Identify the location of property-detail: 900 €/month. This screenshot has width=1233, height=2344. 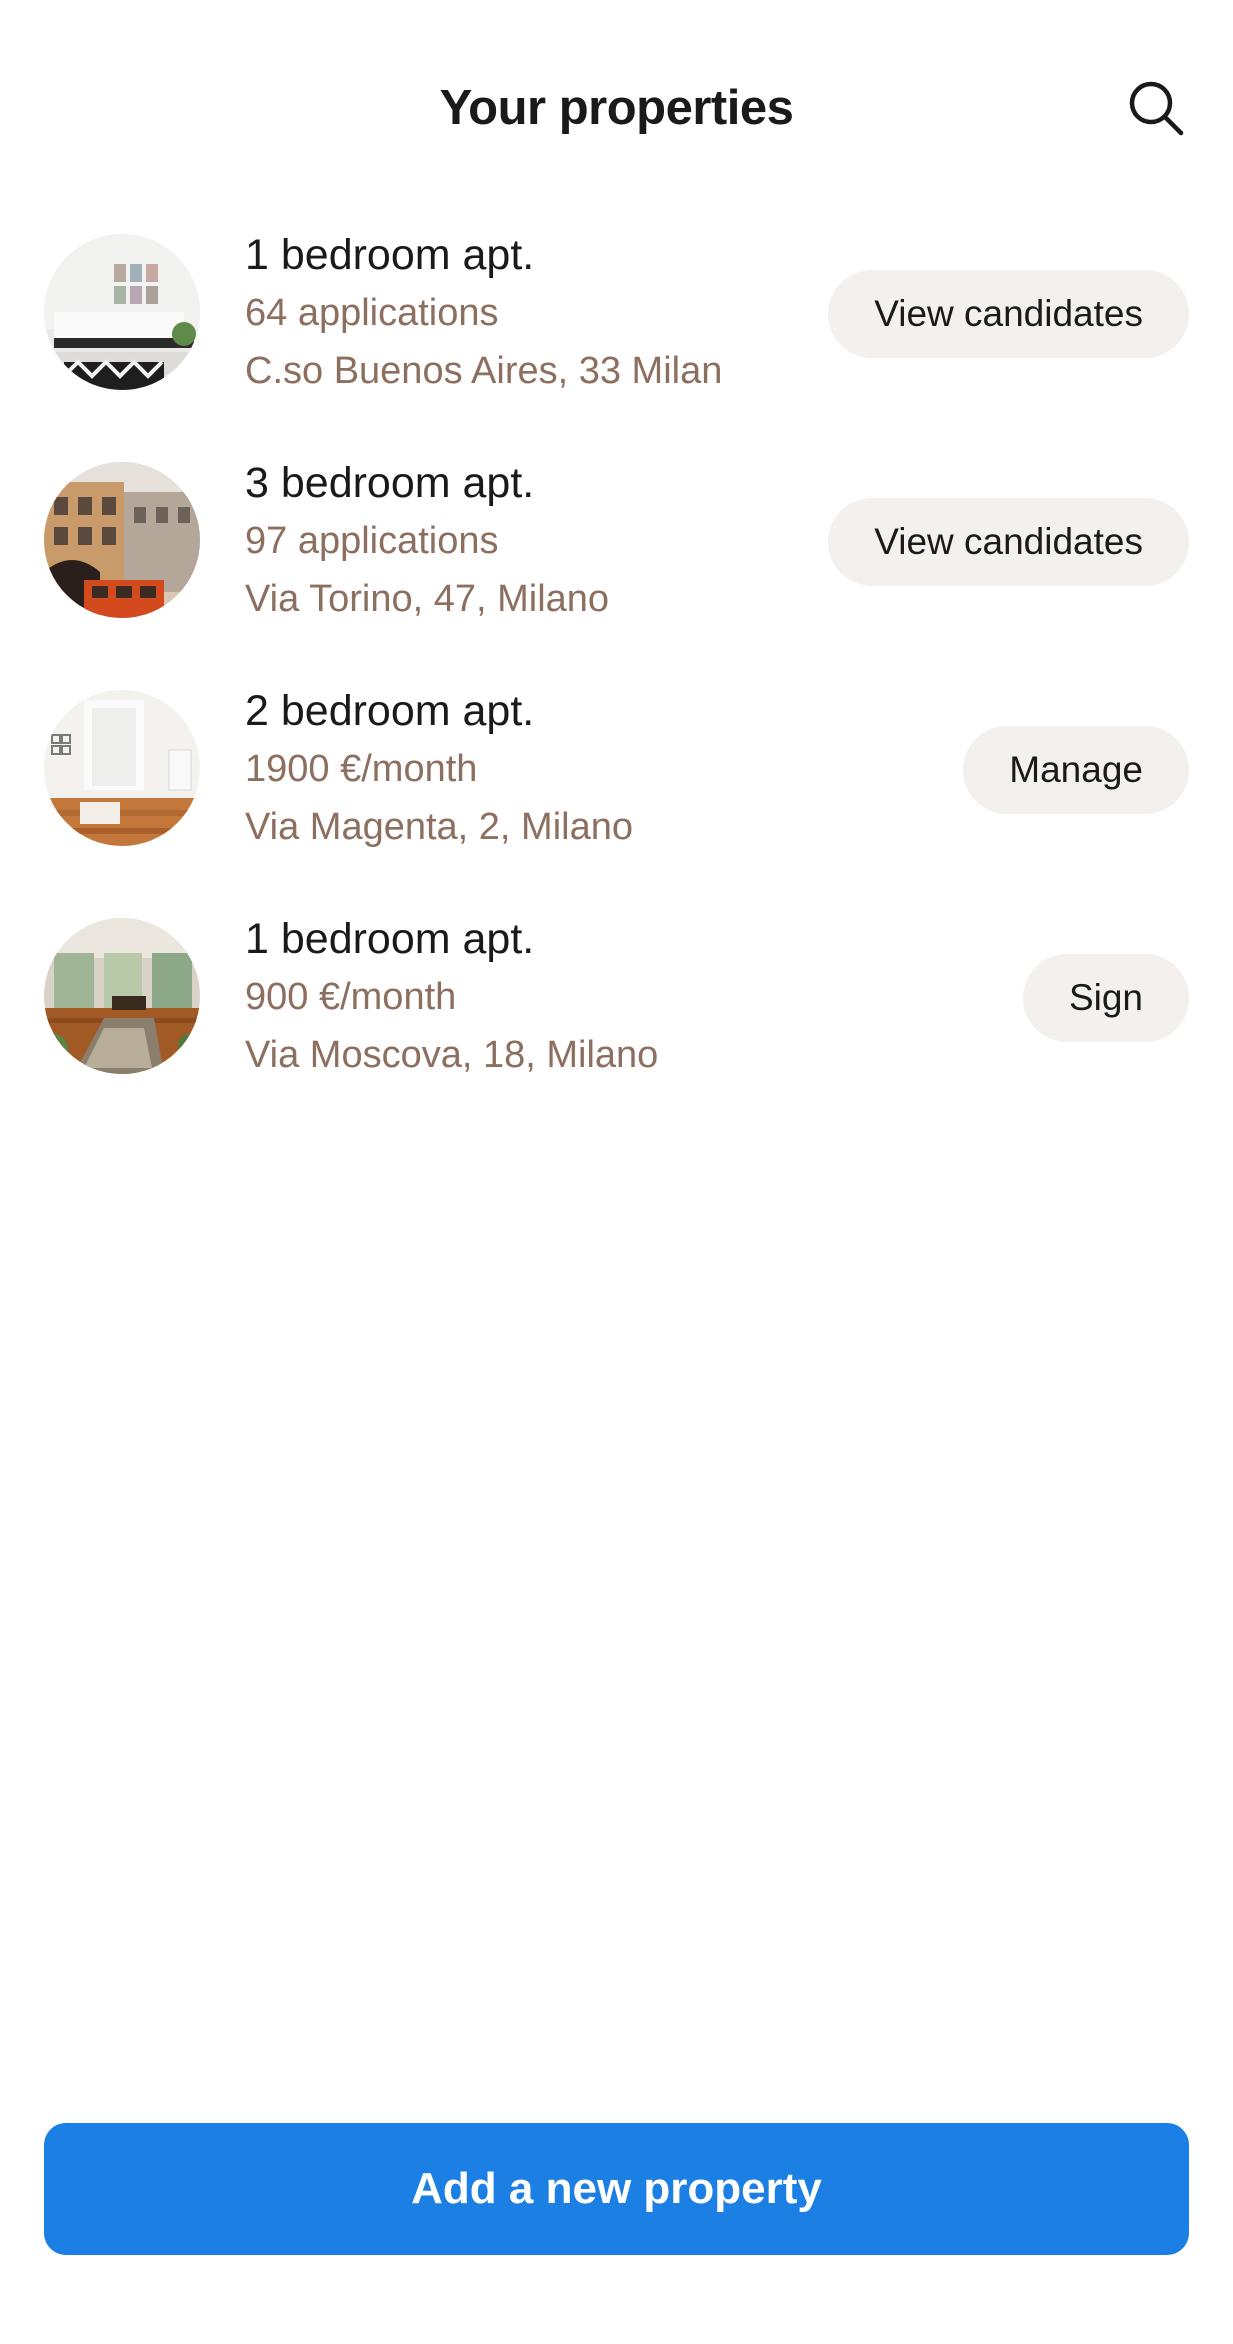
(351, 997).